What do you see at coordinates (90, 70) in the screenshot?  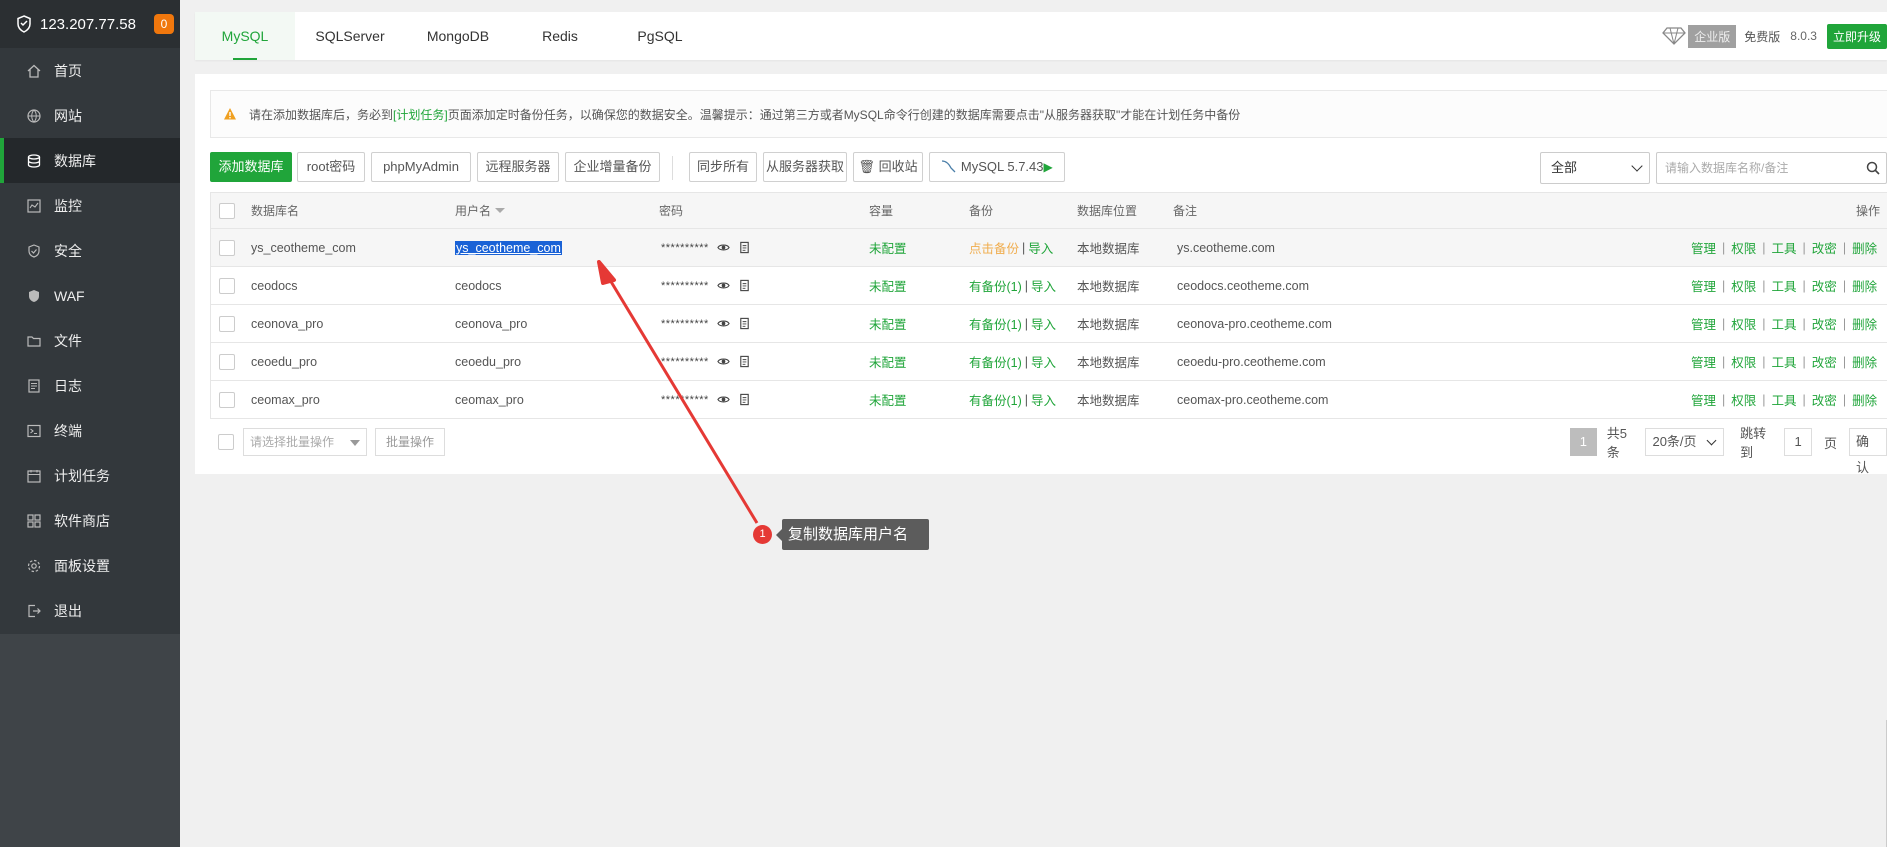 I see `sidebar-item-0: 首页` at bounding box center [90, 70].